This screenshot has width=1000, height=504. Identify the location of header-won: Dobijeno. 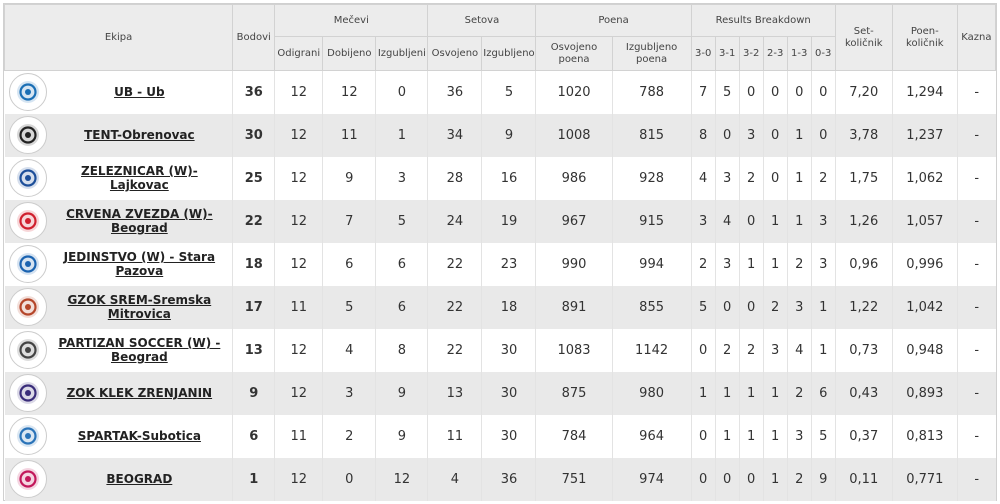
(349, 53).